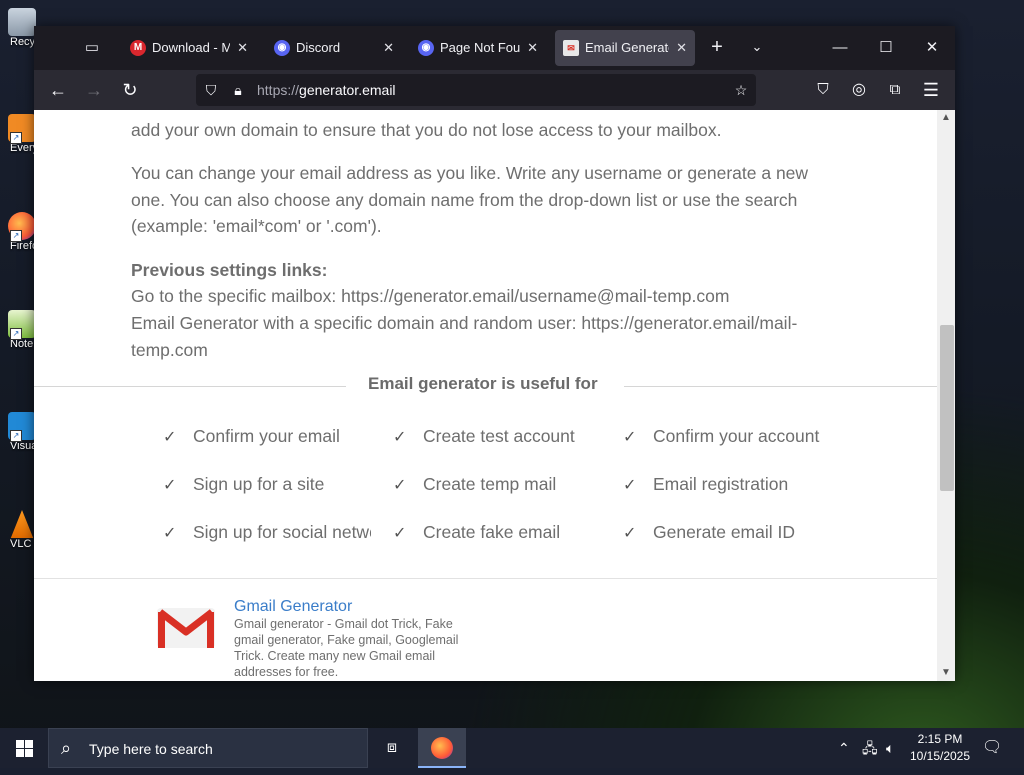 The height and width of the screenshot is (775, 1024). I want to click on minimize-button: —, so click(840, 48).